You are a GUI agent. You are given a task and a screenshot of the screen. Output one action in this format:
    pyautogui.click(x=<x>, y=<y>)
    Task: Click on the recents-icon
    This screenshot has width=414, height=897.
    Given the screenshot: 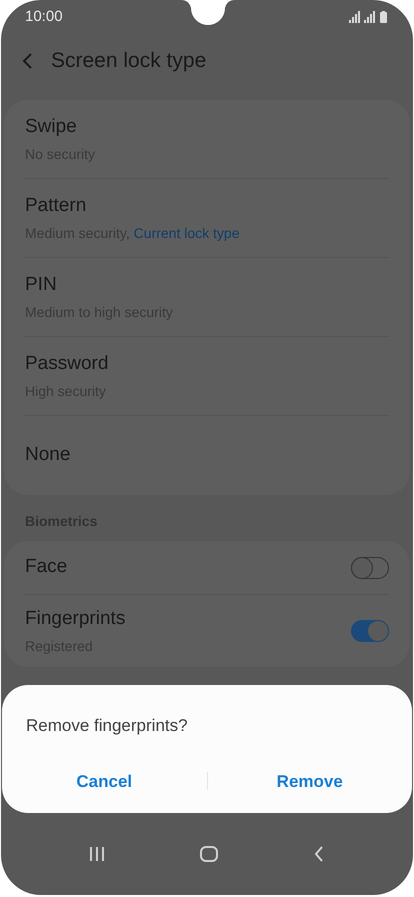 What is the action you would take?
    pyautogui.click(x=96, y=854)
    